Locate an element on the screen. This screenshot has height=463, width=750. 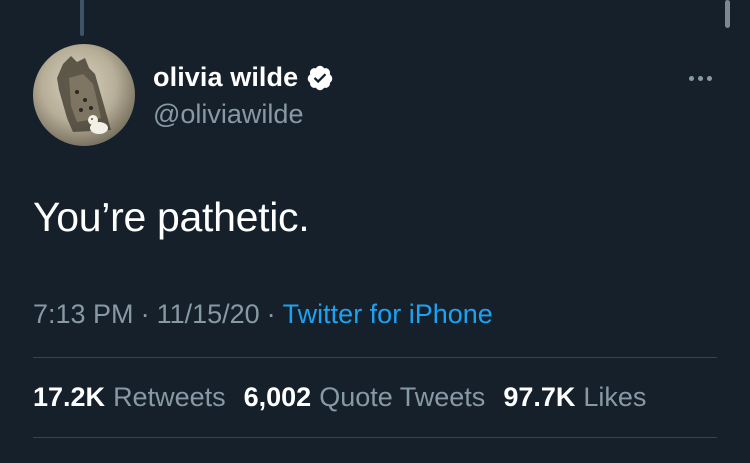
retweets-stat: 17.2K Retweets is located at coordinates (129, 397).